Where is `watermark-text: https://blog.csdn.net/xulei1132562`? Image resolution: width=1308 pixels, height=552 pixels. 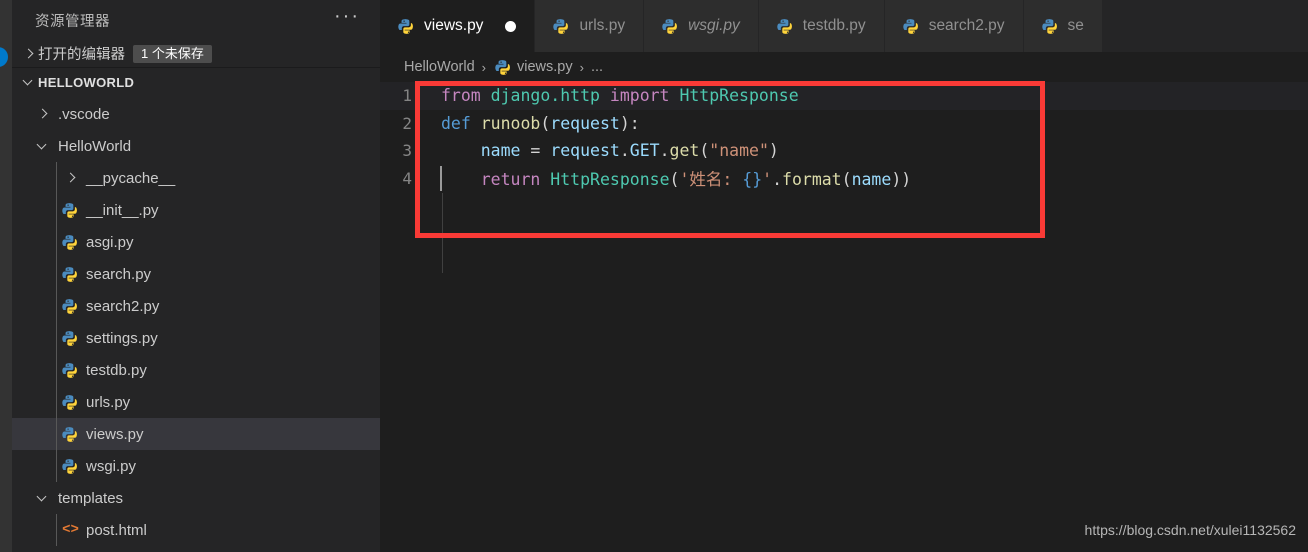 watermark-text: https://blog.csdn.net/xulei1132562 is located at coordinates (1190, 530).